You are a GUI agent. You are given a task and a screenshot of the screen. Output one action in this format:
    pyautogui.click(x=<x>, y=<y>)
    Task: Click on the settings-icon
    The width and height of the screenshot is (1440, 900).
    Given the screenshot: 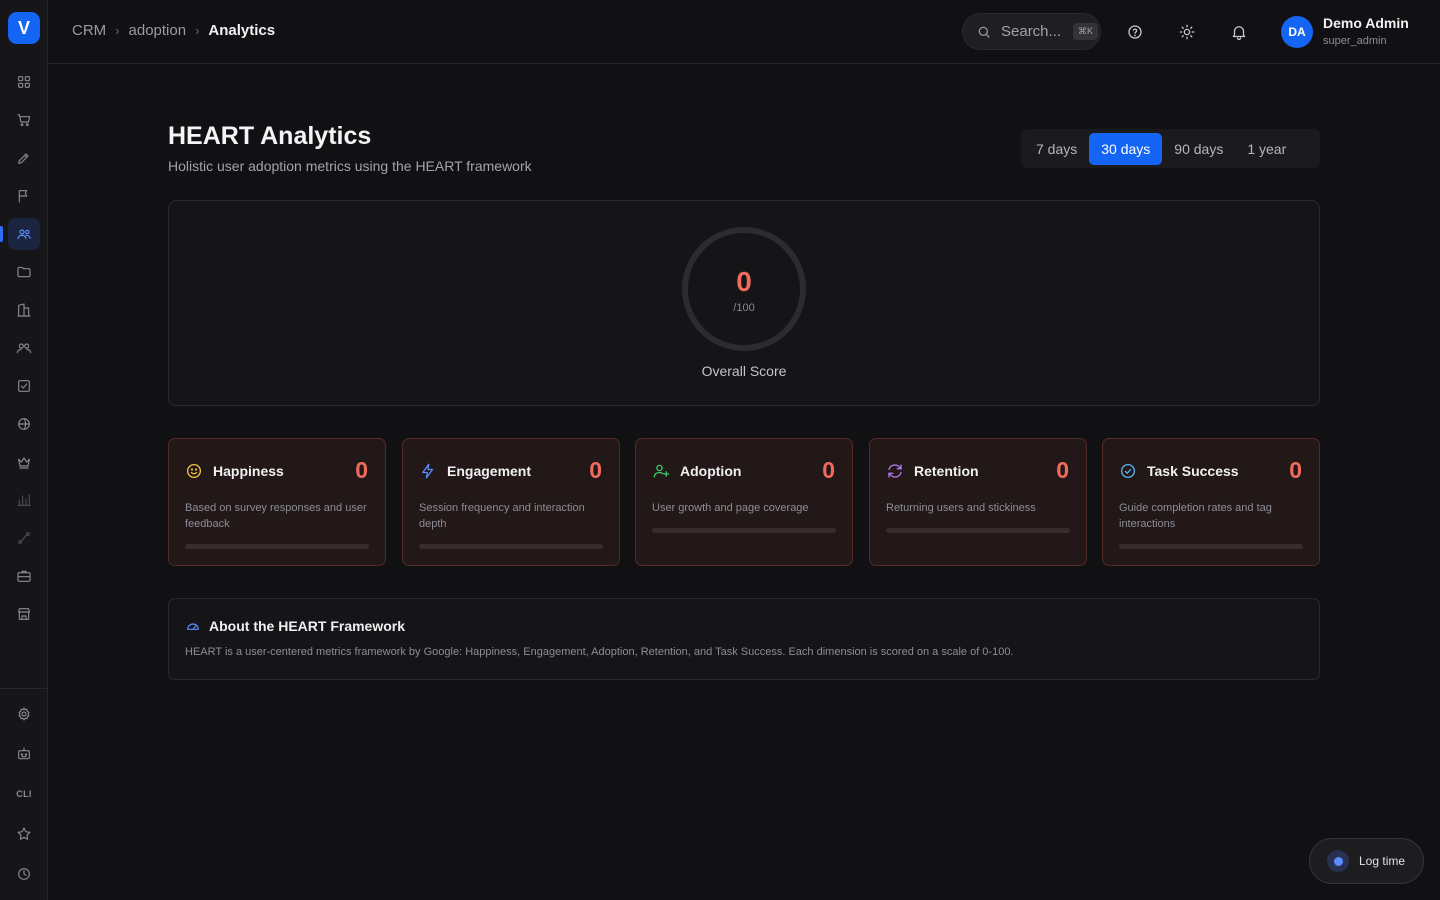 What is the action you would take?
    pyautogui.click(x=24, y=714)
    